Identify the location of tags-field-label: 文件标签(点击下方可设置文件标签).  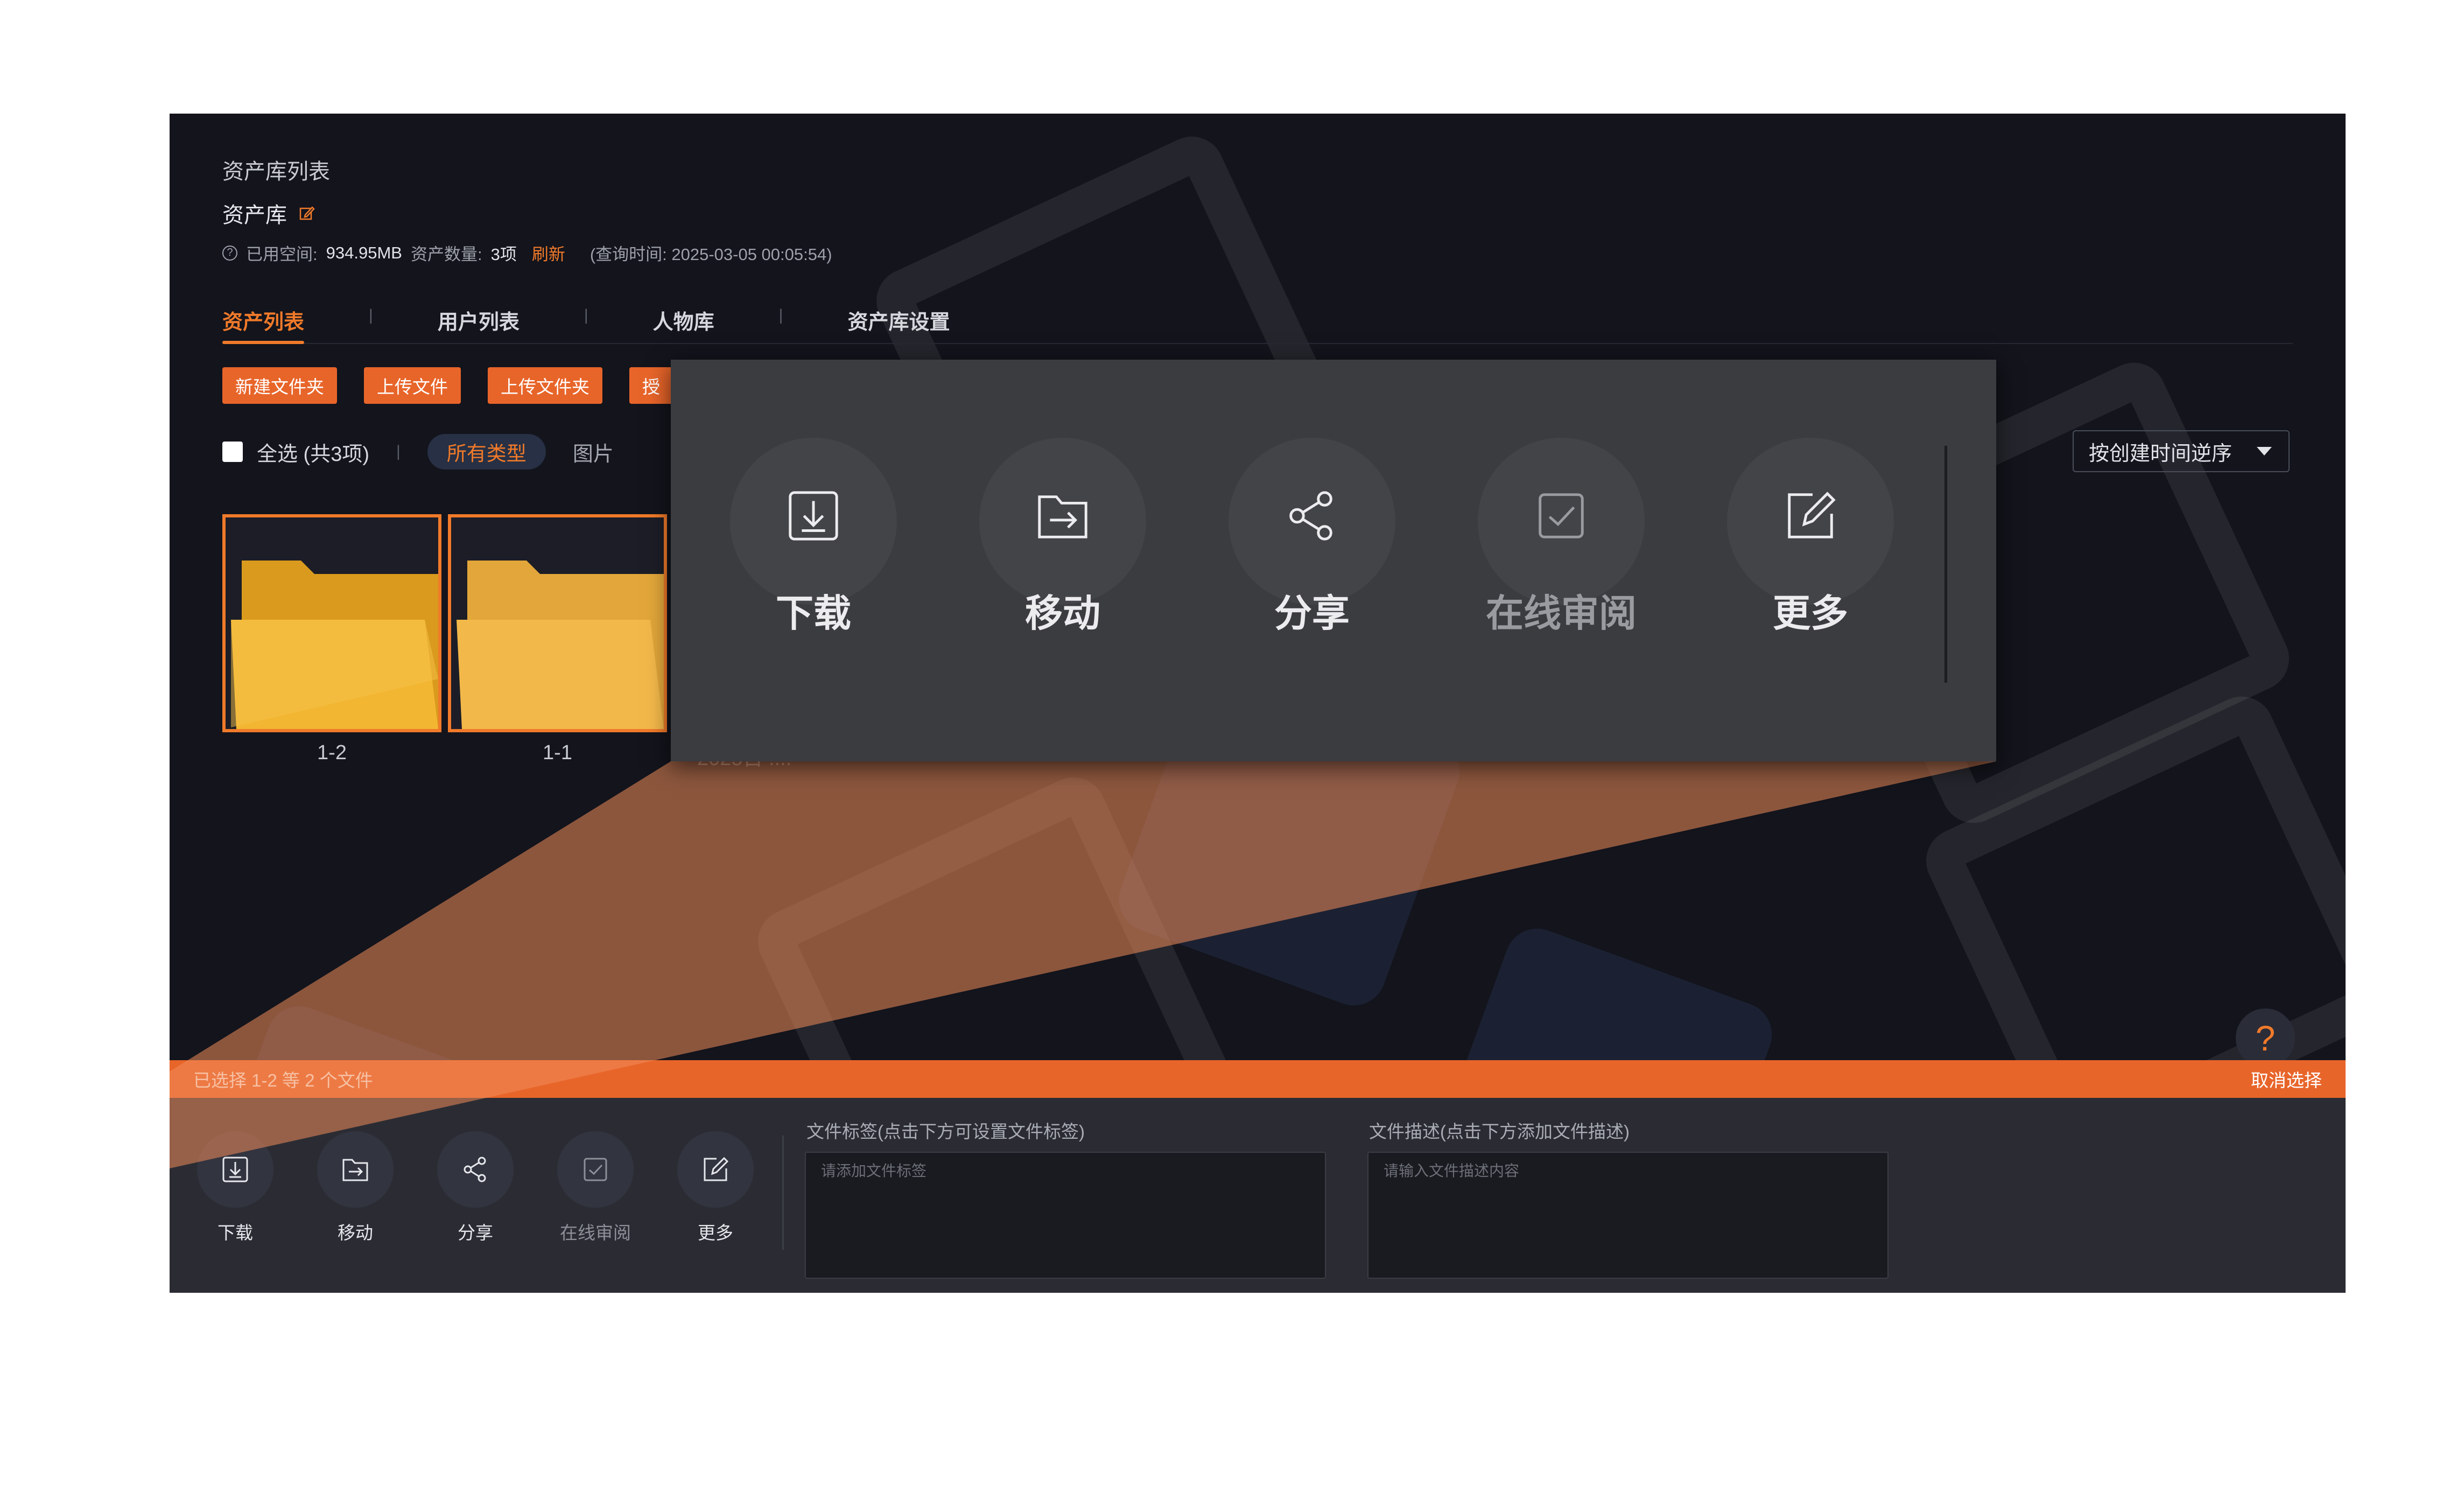
(945, 1131).